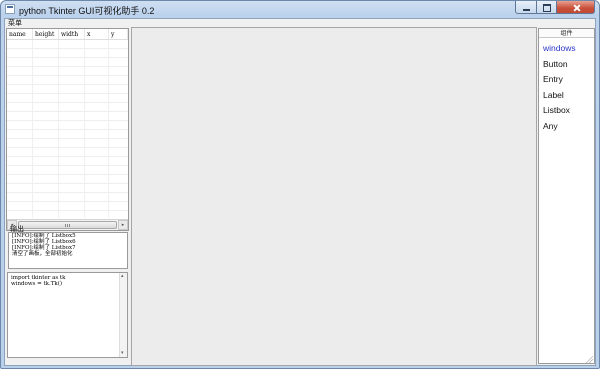 Image resolution: width=600 pixels, height=369 pixels. I want to click on component-item-any: Any, so click(566, 127).